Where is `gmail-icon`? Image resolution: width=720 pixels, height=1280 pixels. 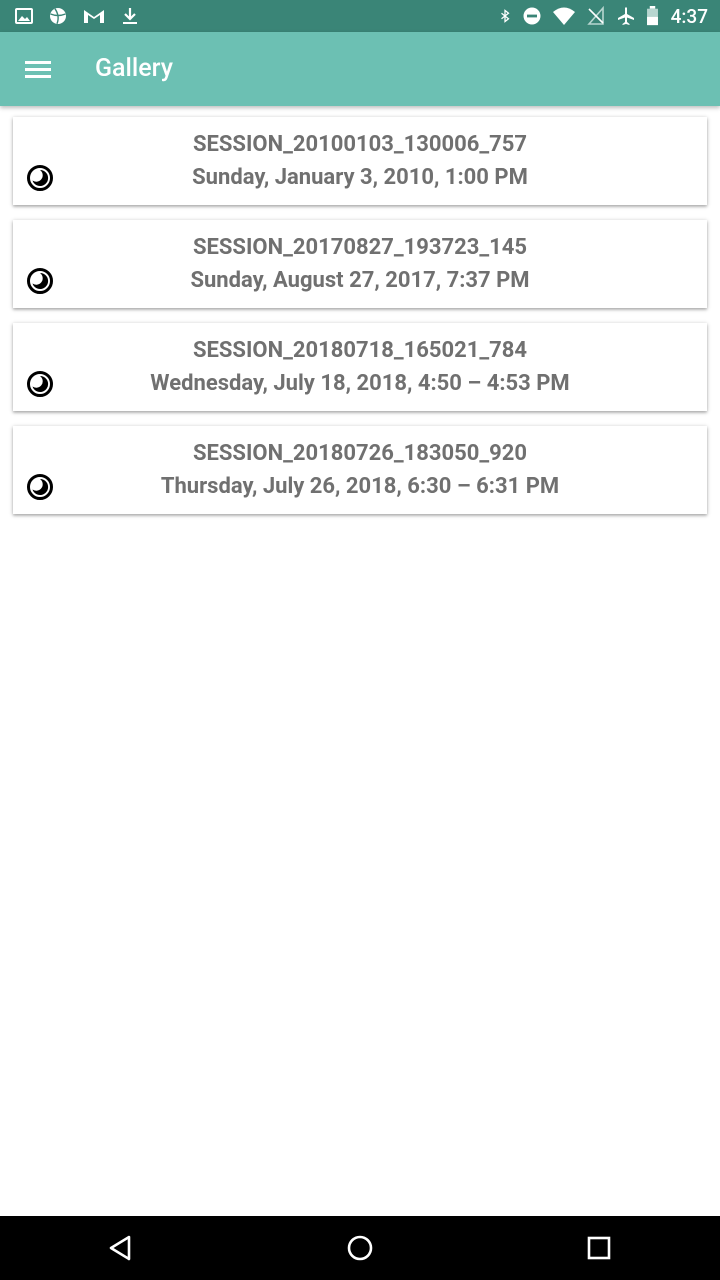
gmail-icon is located at coordinates (94, 16).